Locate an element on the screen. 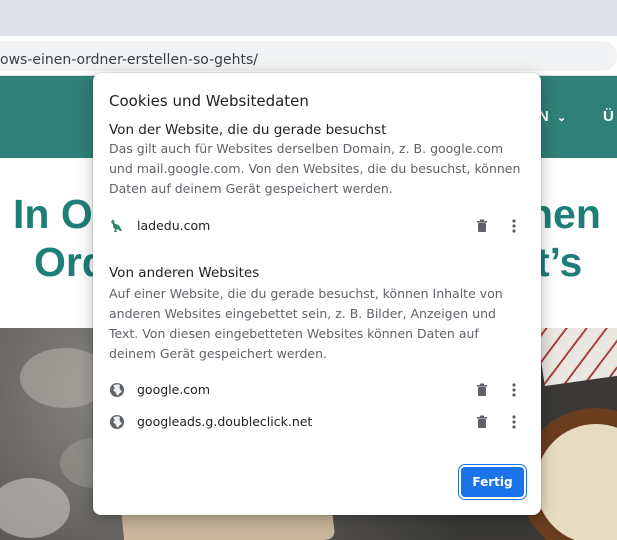 The width and height of the screenshot is (617, 540). site-row-google: google.com is located at coordinates (317, 391).